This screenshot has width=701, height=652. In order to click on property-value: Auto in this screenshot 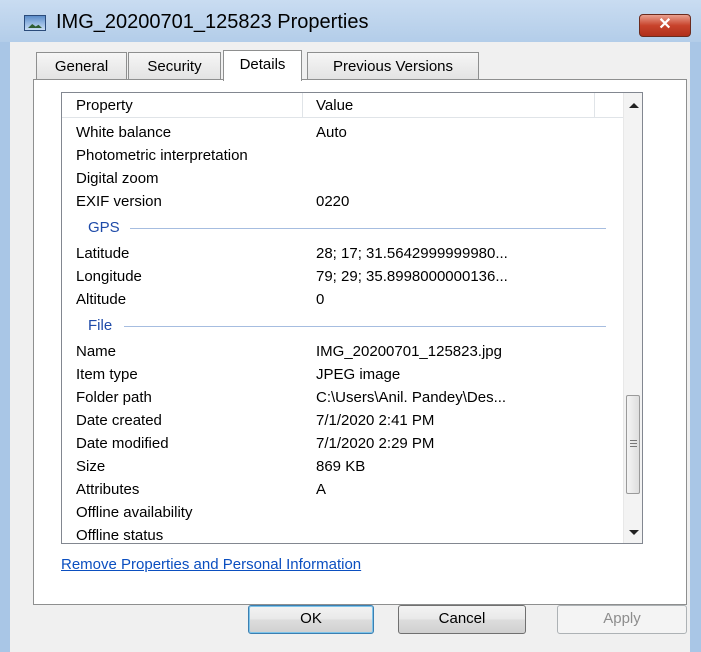, I will do `click(331, 132)`.